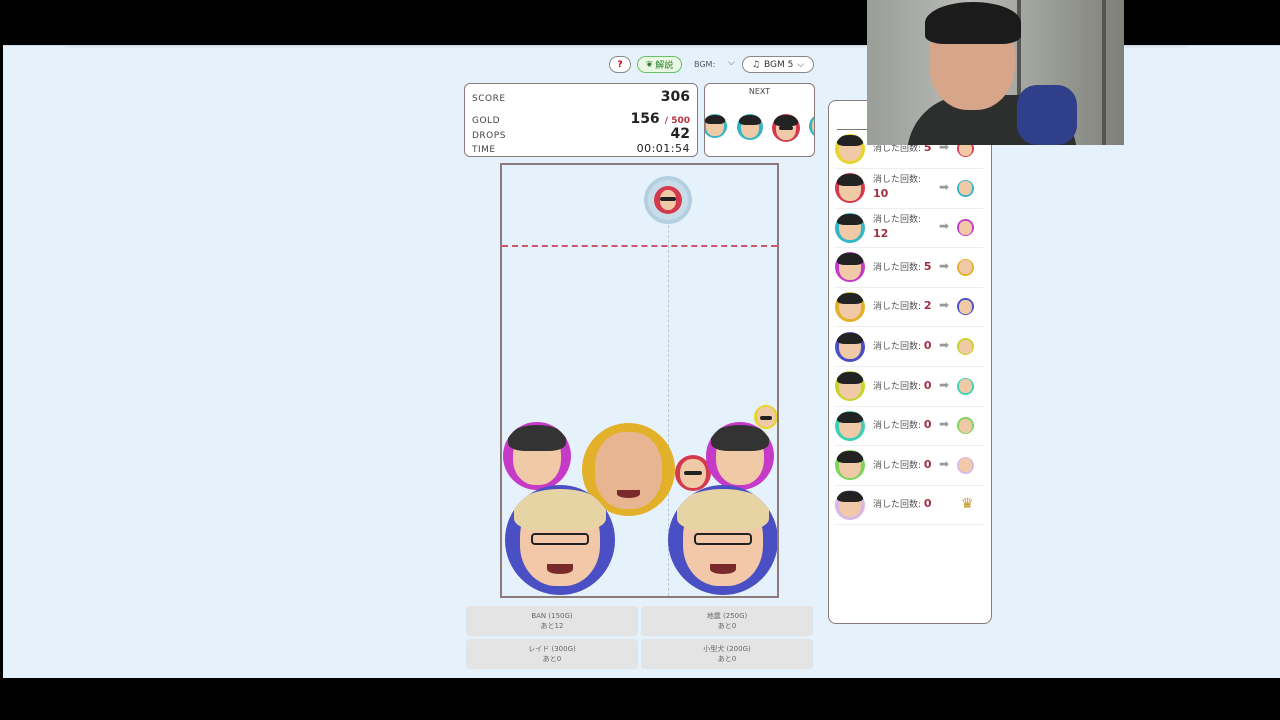 This screenshot has height=720, width=1280. What do you see at coordinates (639, 246) in the screenshot?
I see `game-over-line` at bounding box center [639, 246].